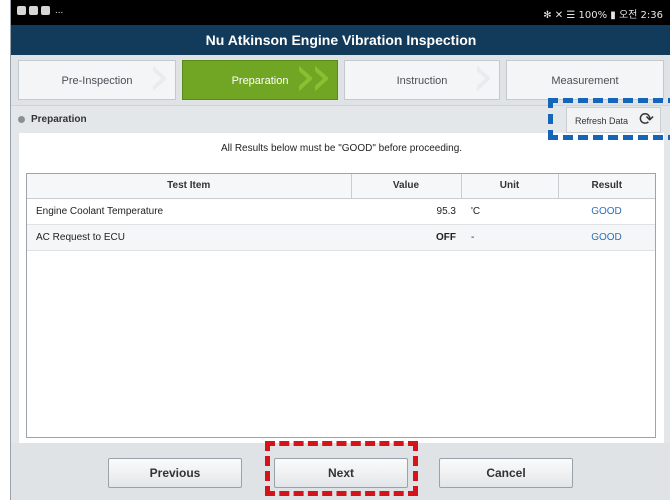 This screenshot has width=670, height=500. I want to click on column-header-result: Result, so click(607, 186).